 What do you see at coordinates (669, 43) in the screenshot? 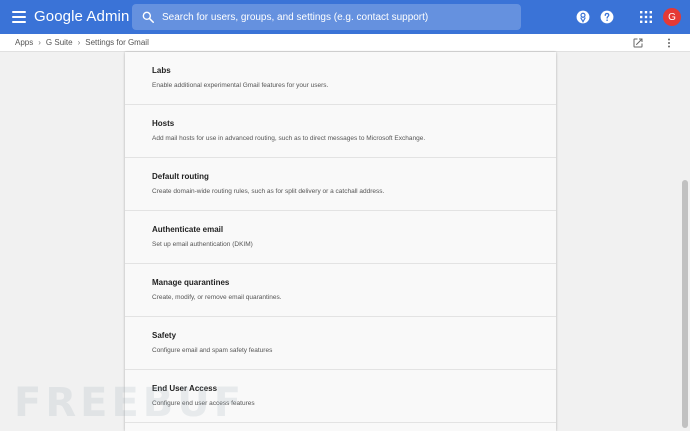
I see `more-vert-icon` at bounding box center [669, 43].